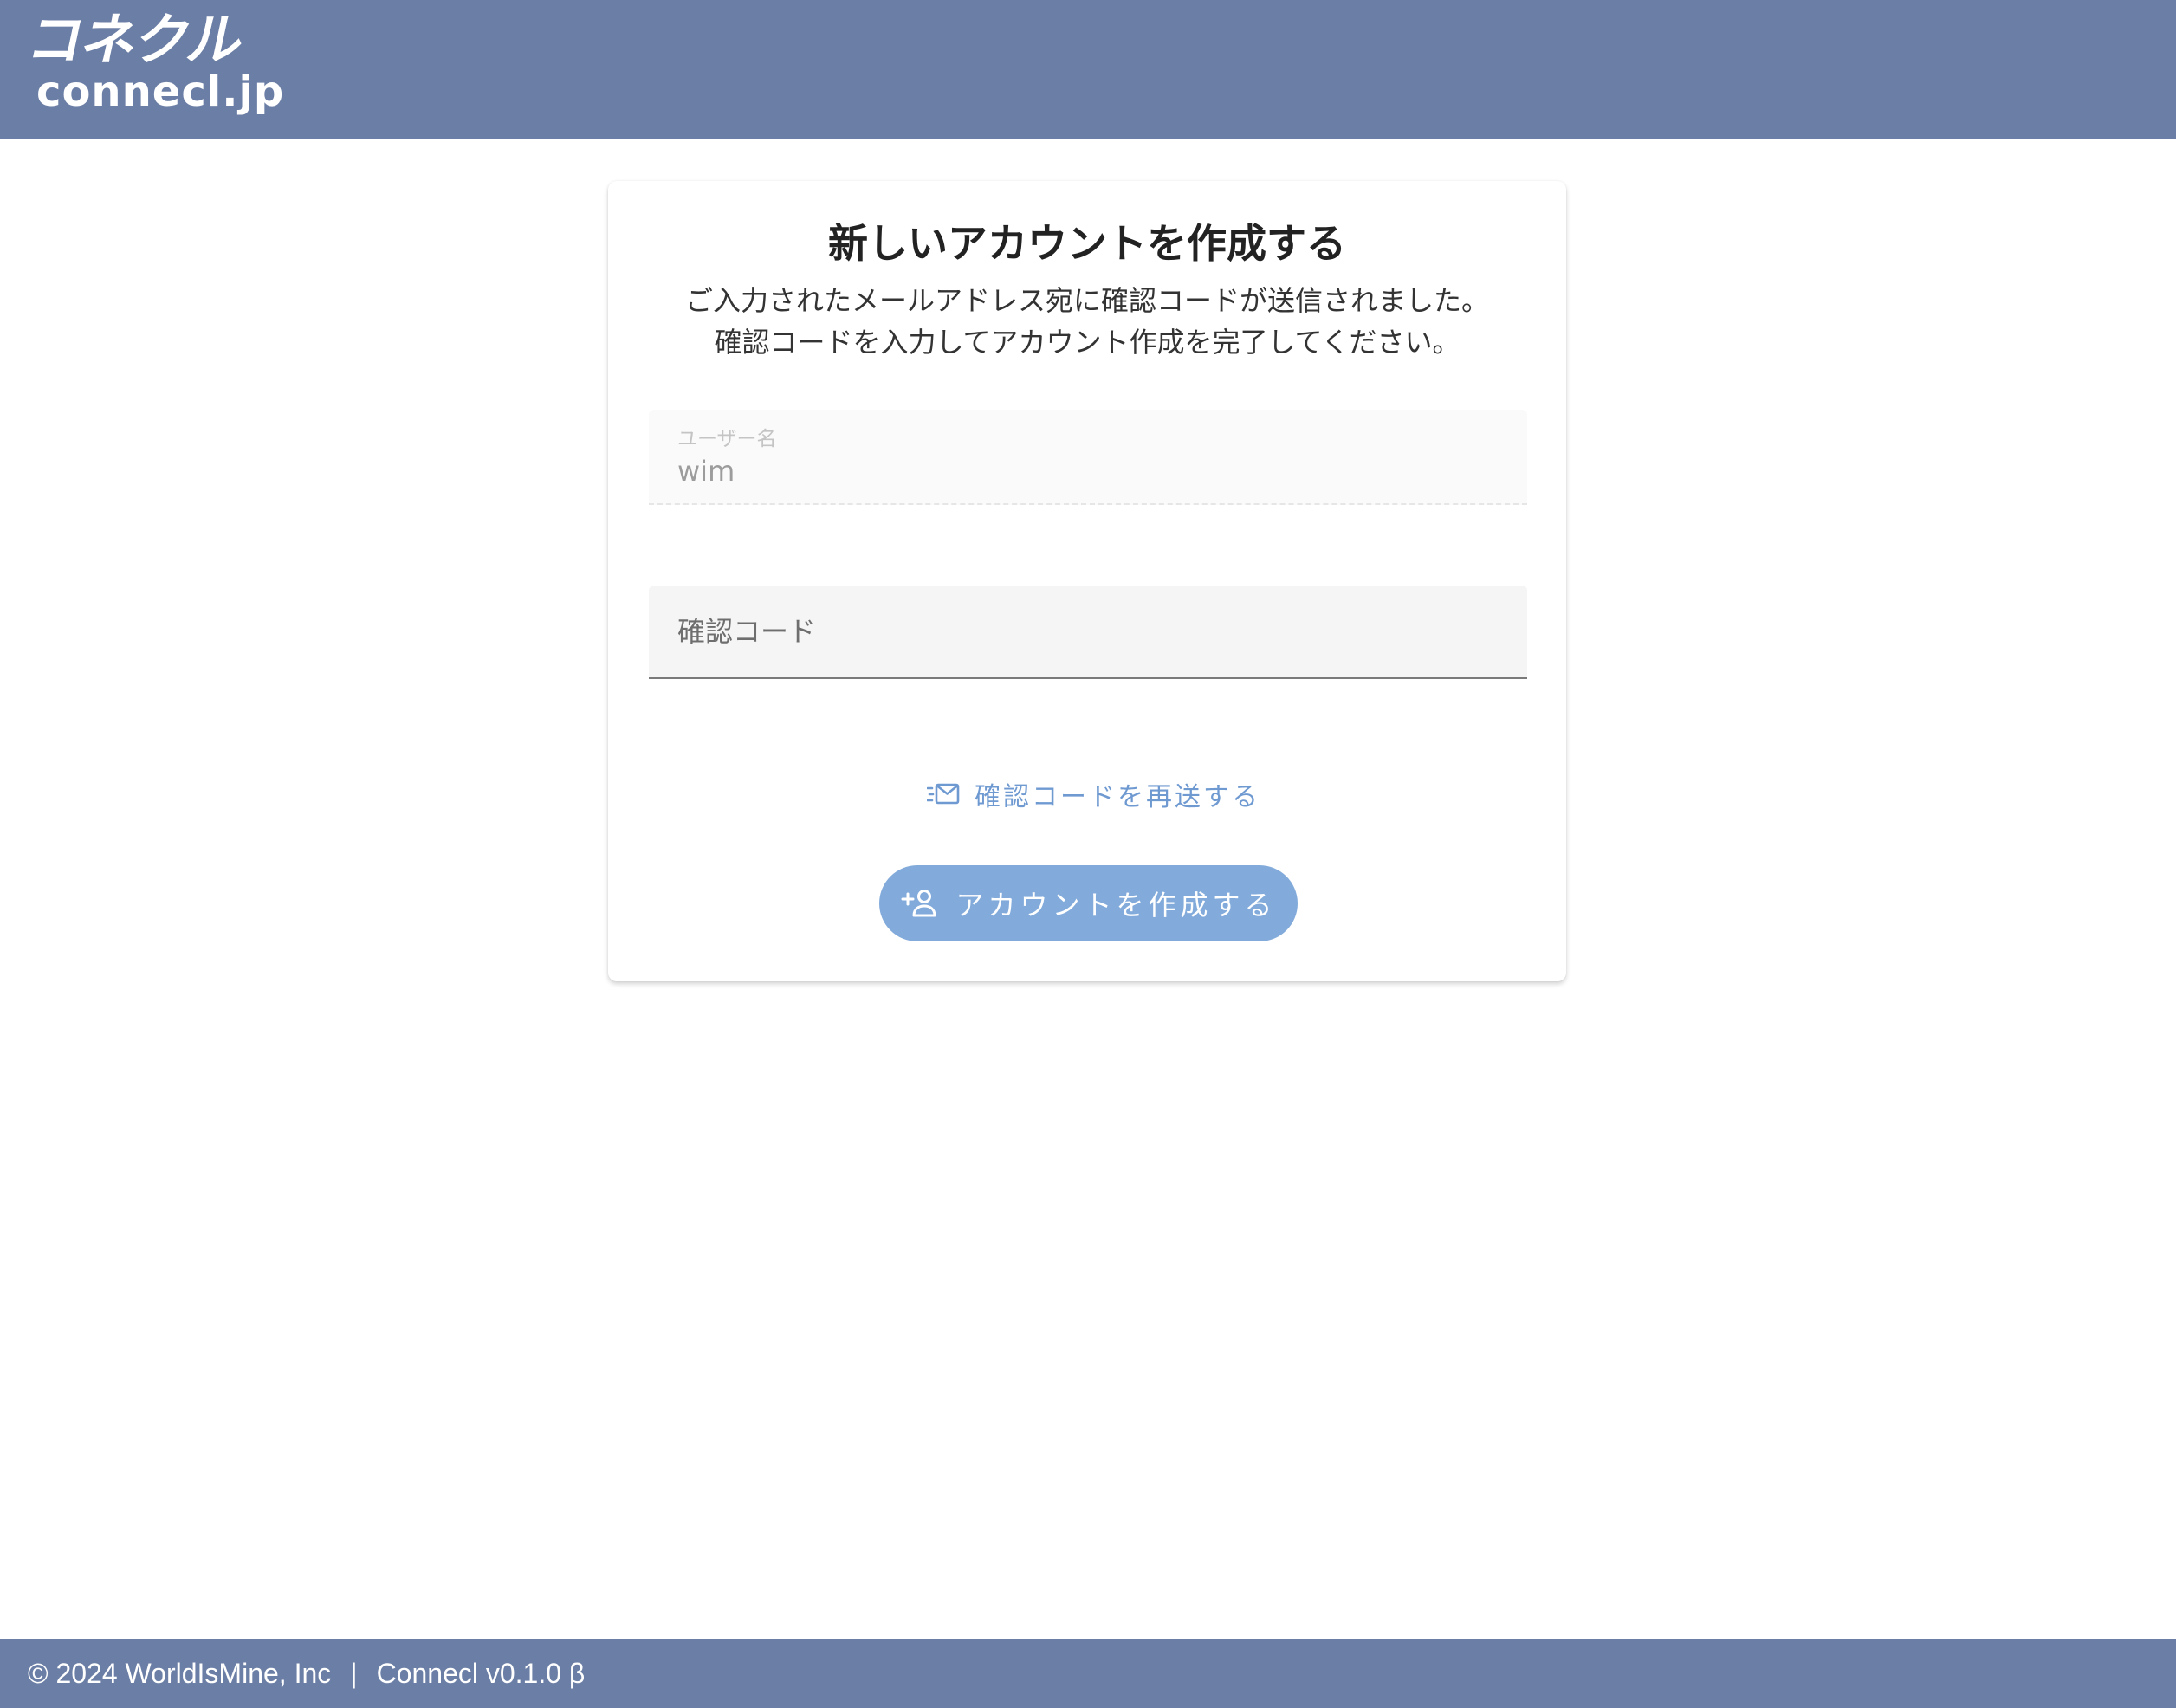 This screenshot has width=2176, height=1708. Describe the element at coordinates (1087, 342) in the screenshot. I see `instructions-line-2: 確認コードを入力してアカウント作成を完了してください。` at that location.